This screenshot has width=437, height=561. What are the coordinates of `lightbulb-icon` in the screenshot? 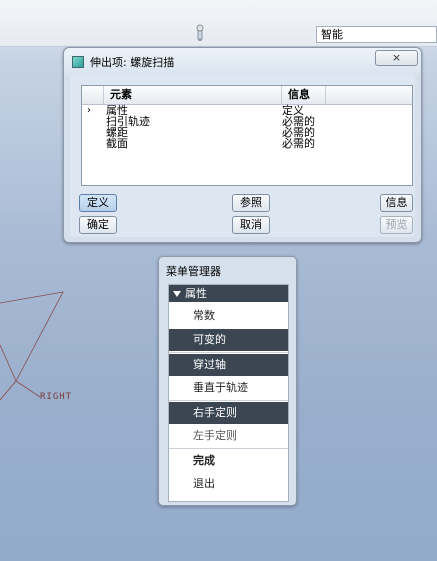 It's located at (200, 33).